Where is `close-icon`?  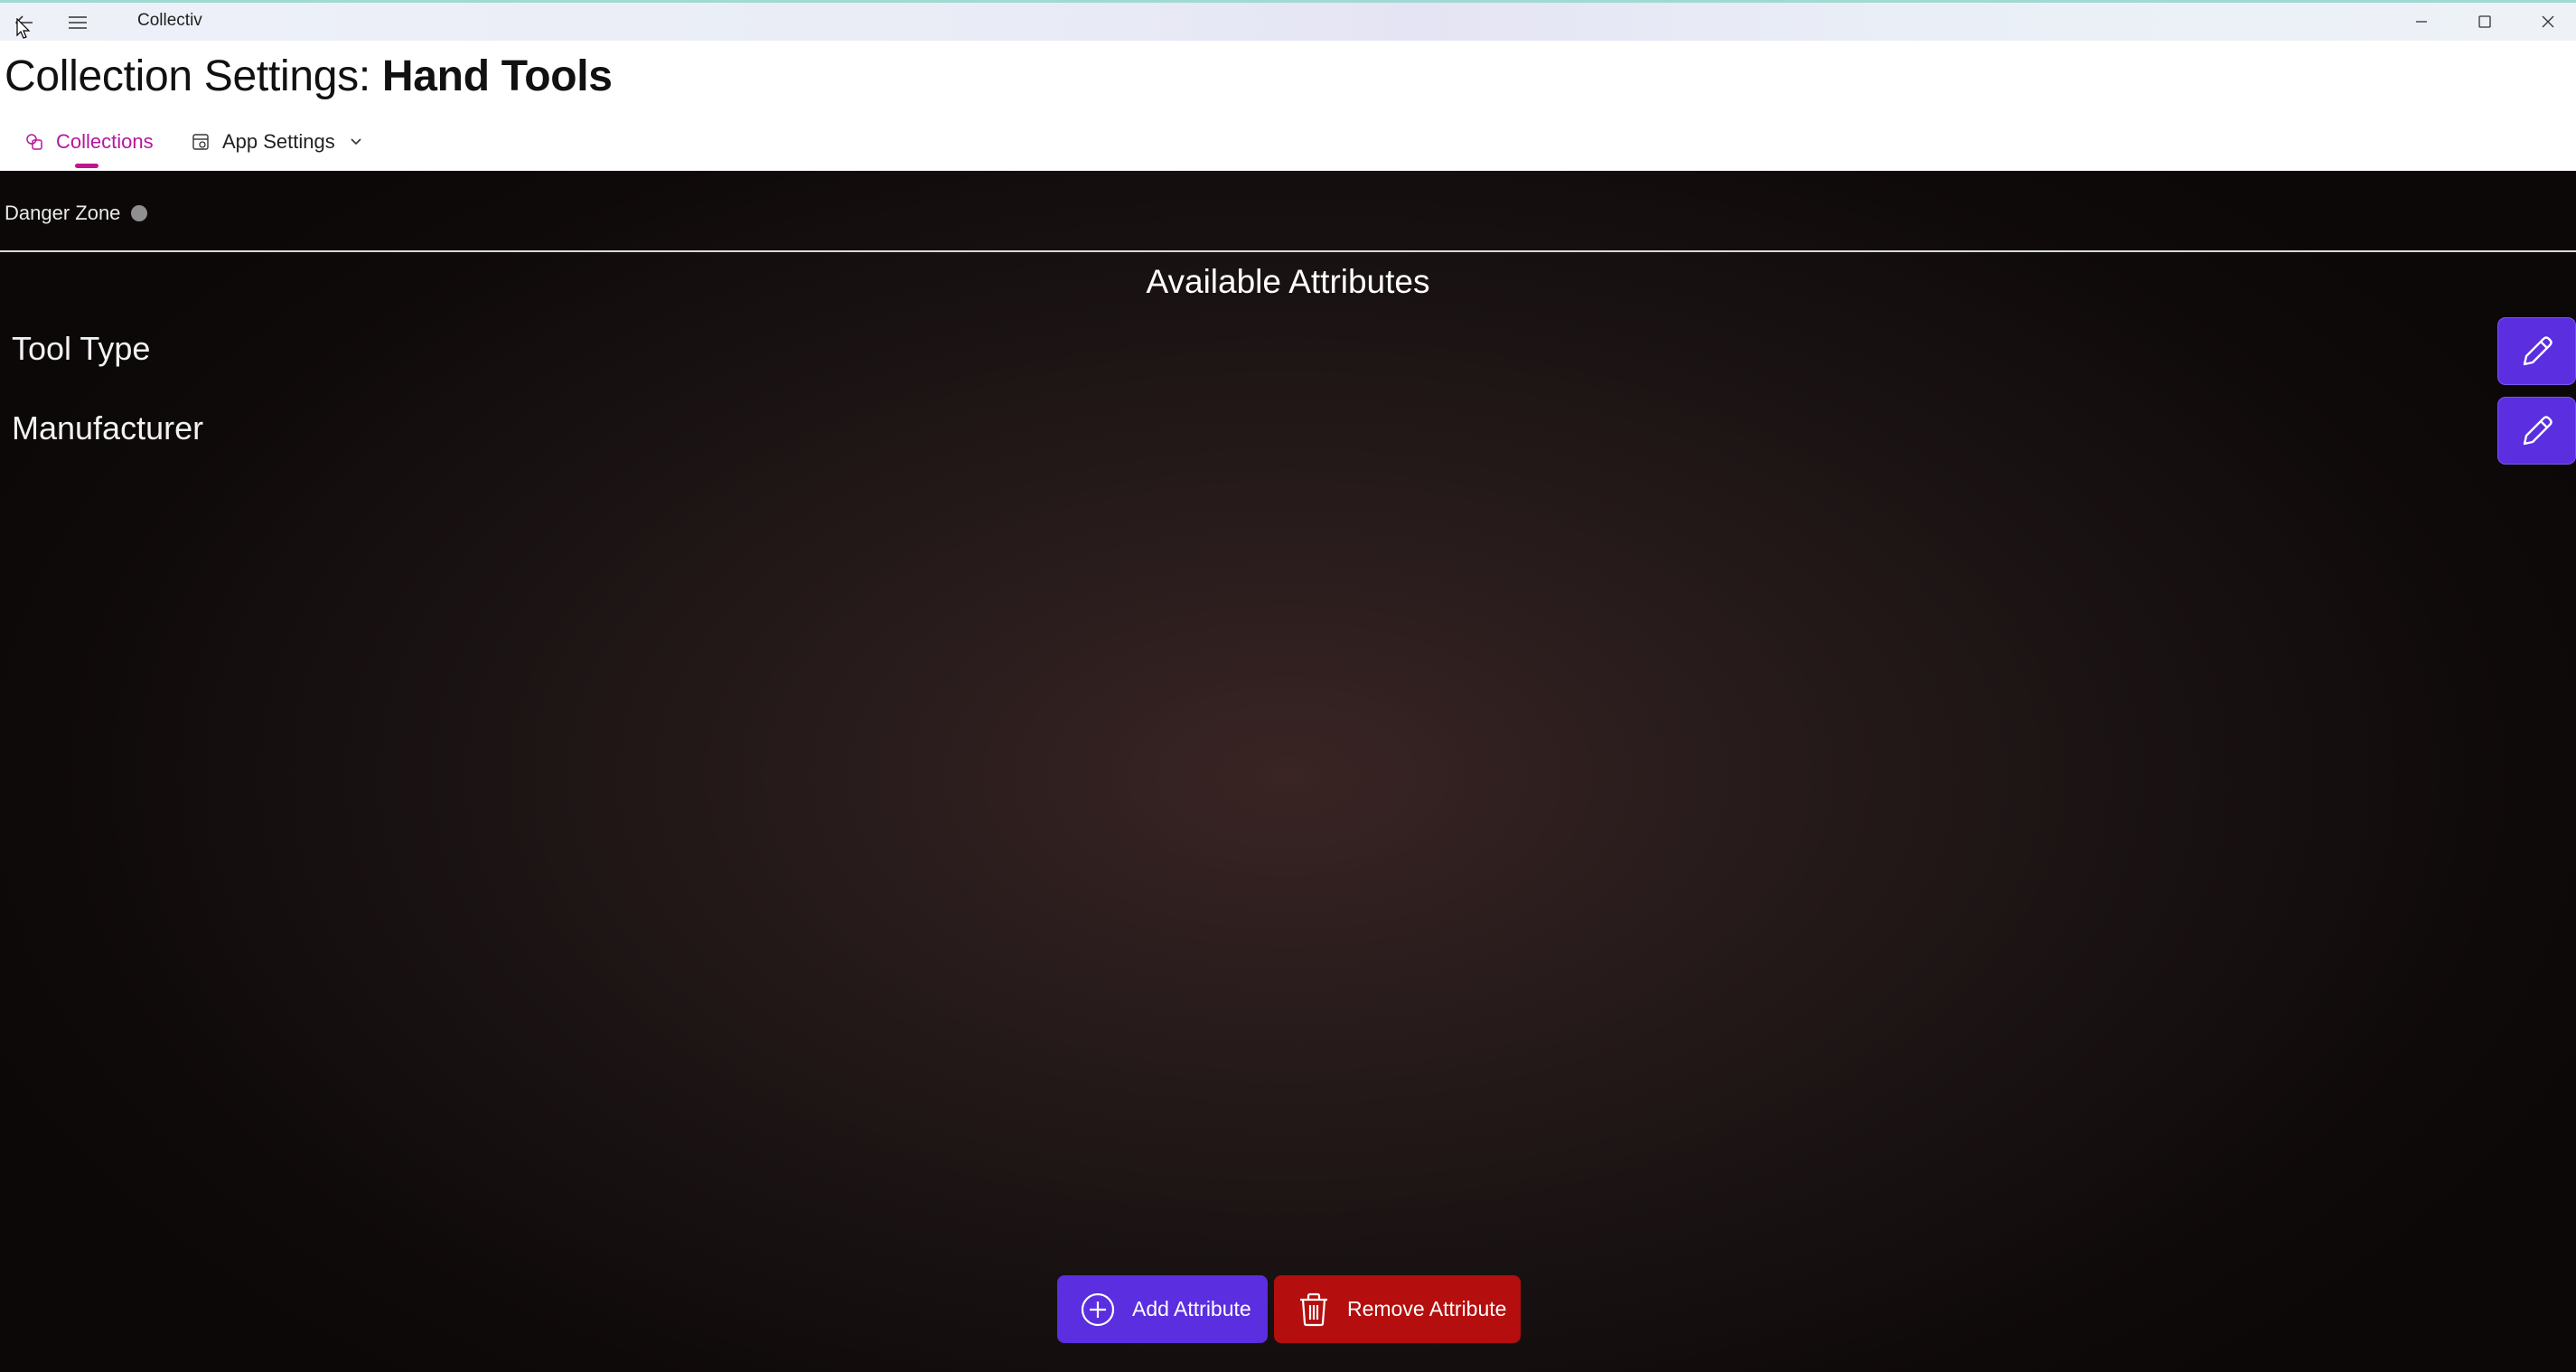 close-icon is located at coordinates (2546, 22).